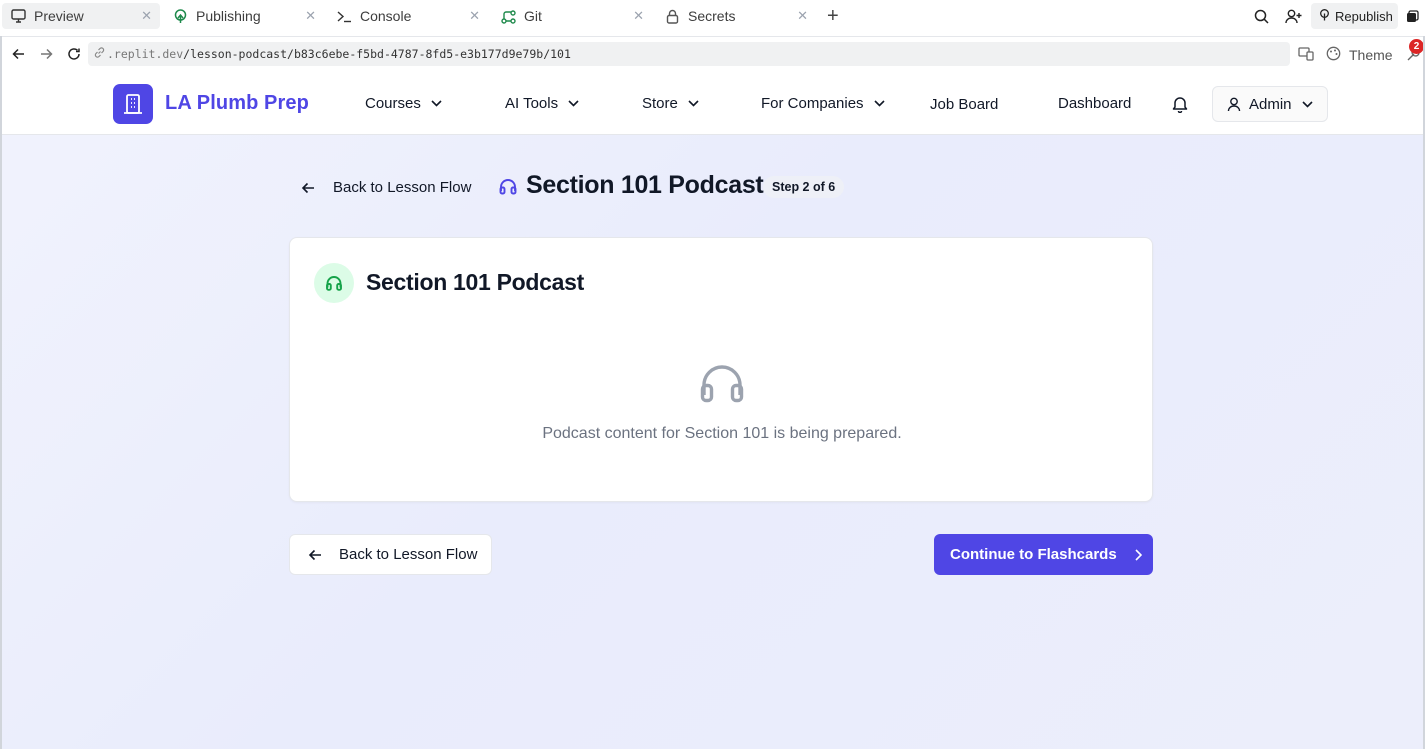  I want to click on url-domain: .replit.dev, so click(145, 54).